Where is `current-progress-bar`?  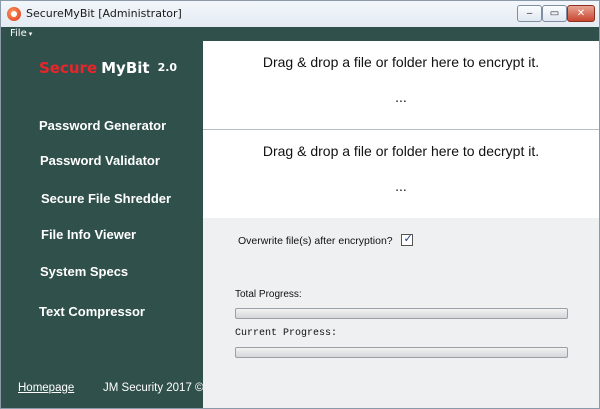
current-progress-bar is located at coordinates (401, 352).